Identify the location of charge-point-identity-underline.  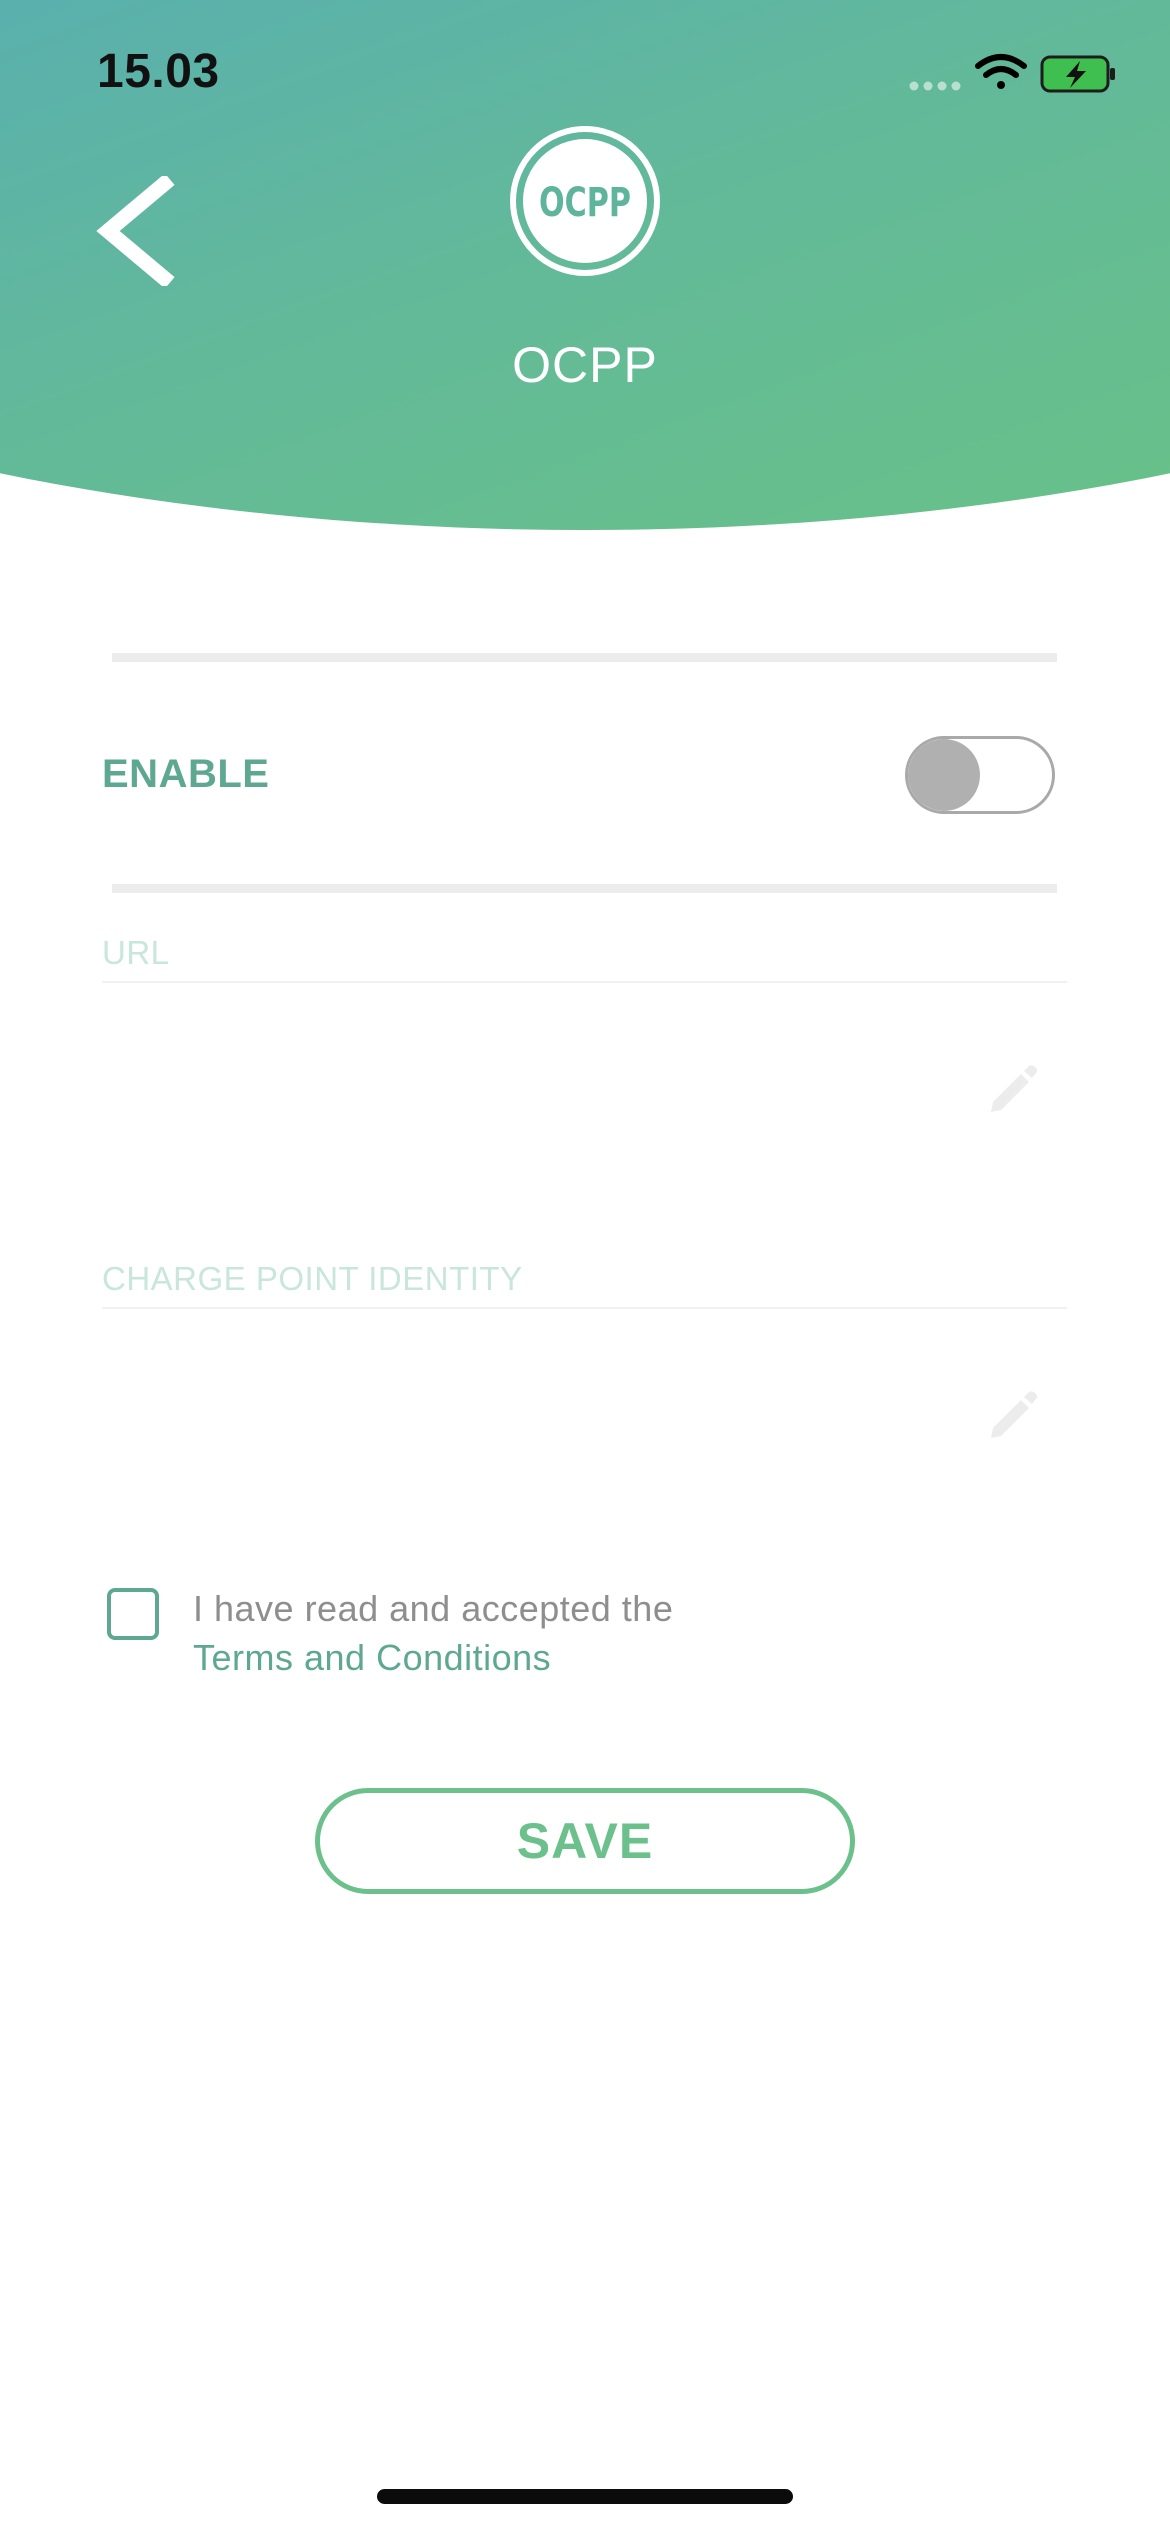
(584, 1308).